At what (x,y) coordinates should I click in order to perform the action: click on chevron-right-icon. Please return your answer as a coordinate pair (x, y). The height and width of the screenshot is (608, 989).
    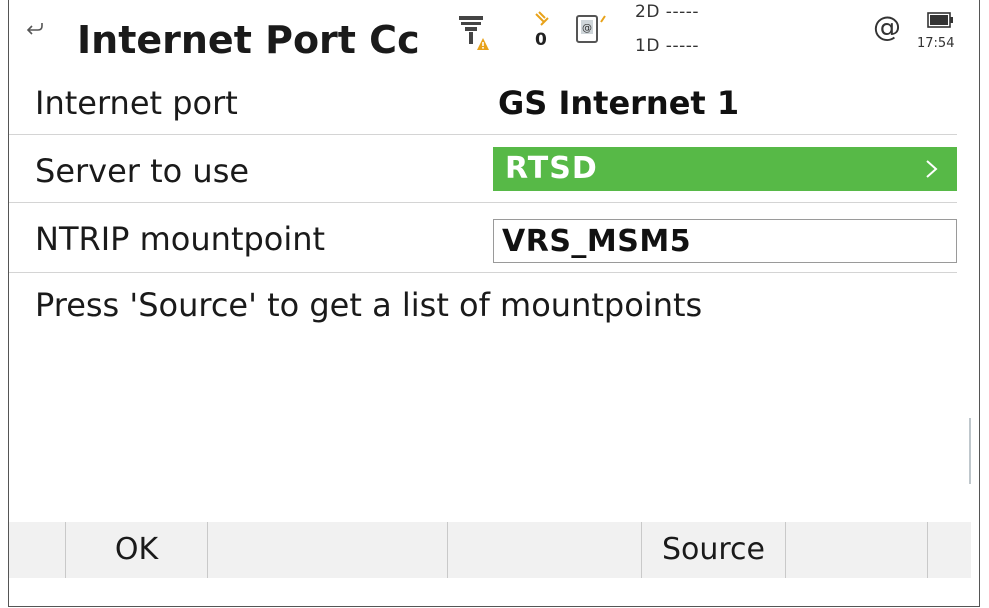
    Looking at the image, I should click on (932, 169).